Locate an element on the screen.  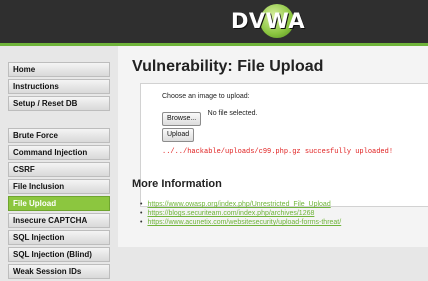
sidebar-item-home: Home is located at coordinates (59, 69).